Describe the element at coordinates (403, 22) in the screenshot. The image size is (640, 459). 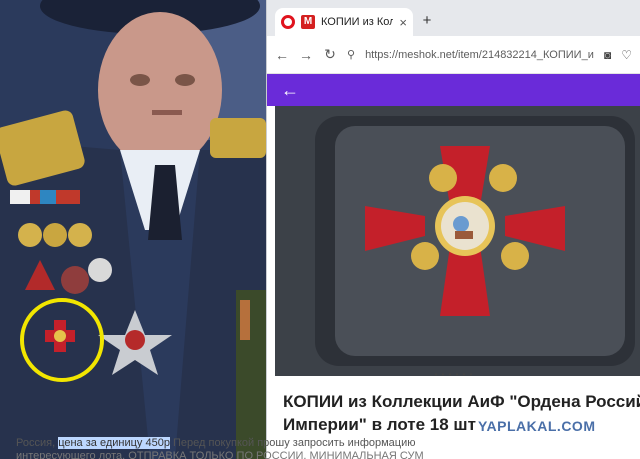
I see `tab-close-icon: ×` at that location.